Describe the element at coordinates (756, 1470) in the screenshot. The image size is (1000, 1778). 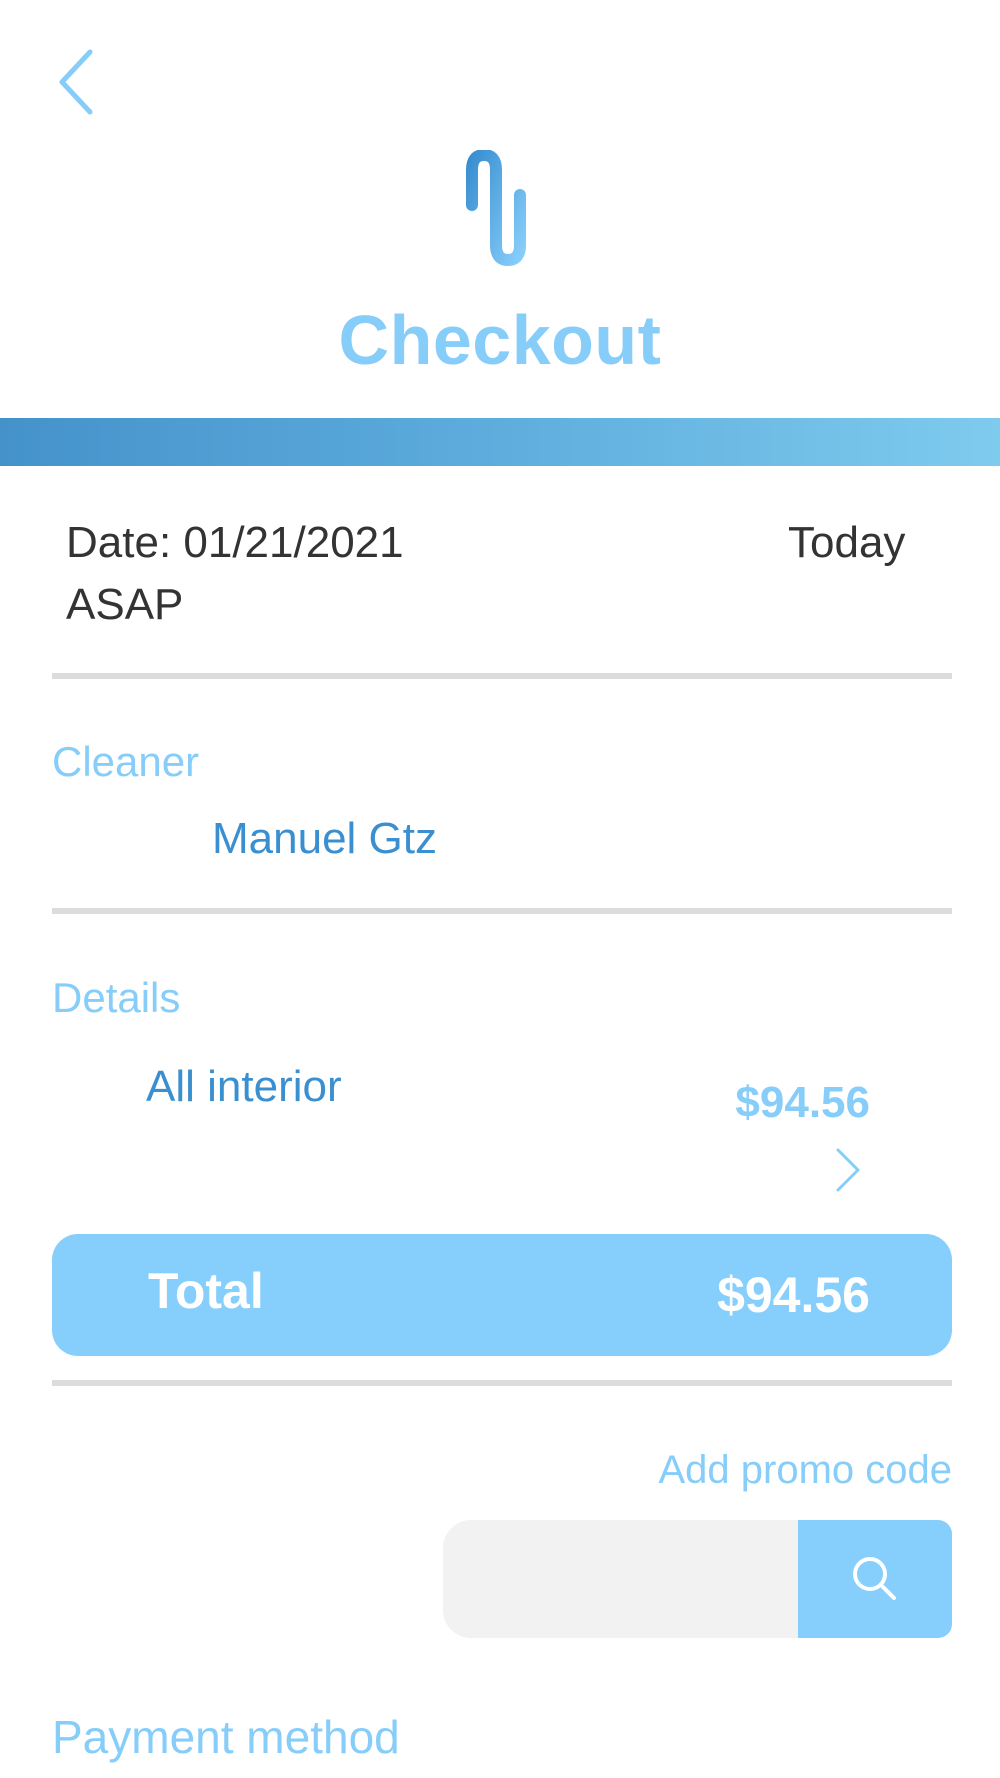
I see `add-promo-code-link: Add promo code` at that location.